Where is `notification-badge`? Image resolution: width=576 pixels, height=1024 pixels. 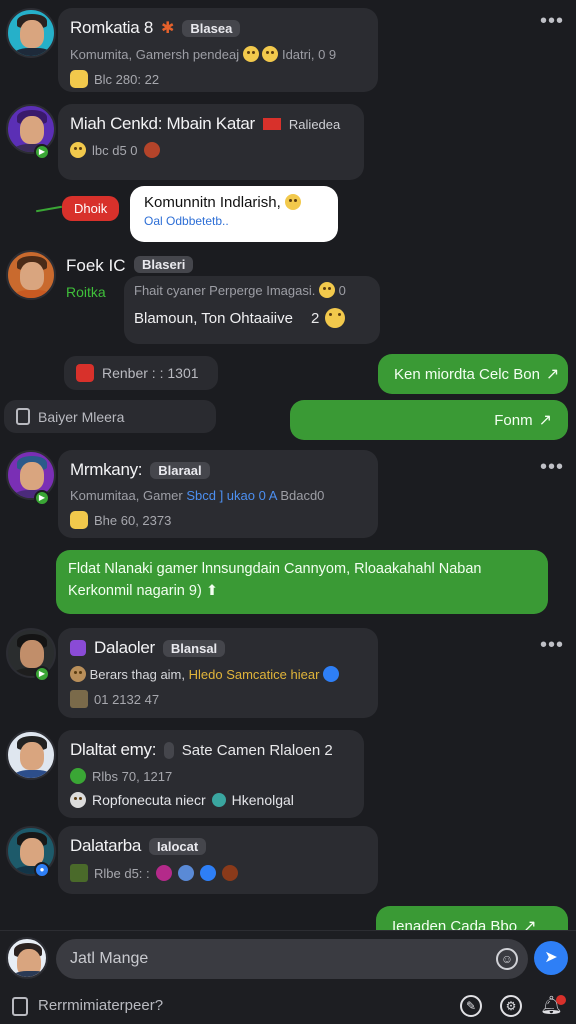
notification-badge is located at coordinates (561, 1000).